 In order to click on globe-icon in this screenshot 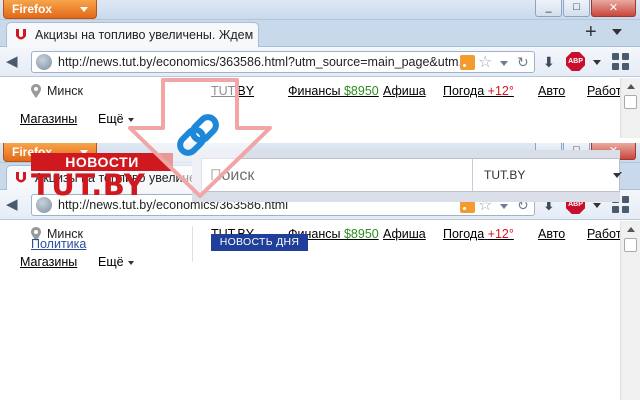, I will do `click(44, 62)`.